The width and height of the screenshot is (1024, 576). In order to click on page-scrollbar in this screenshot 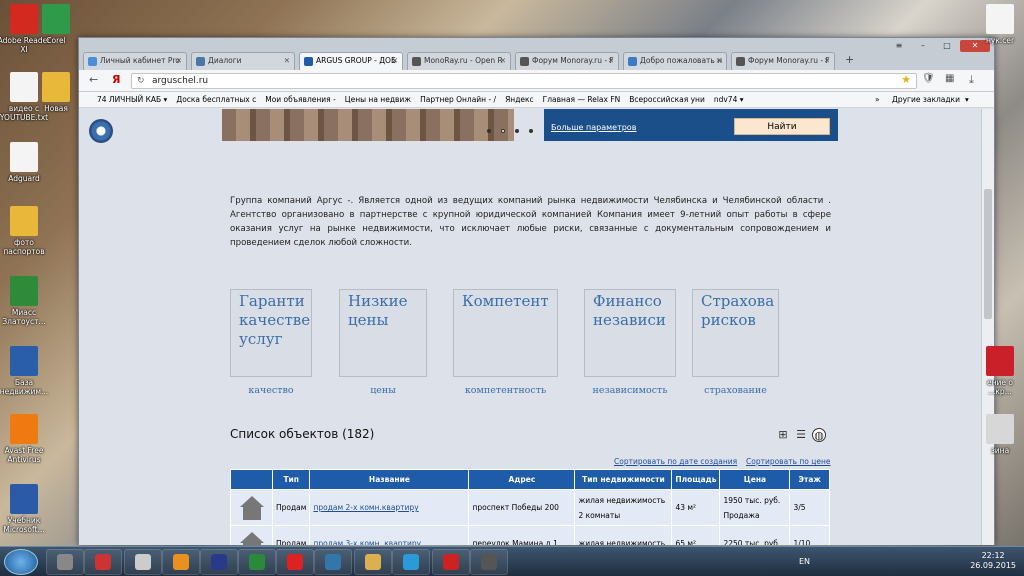, I will do `click(987, 327)`.